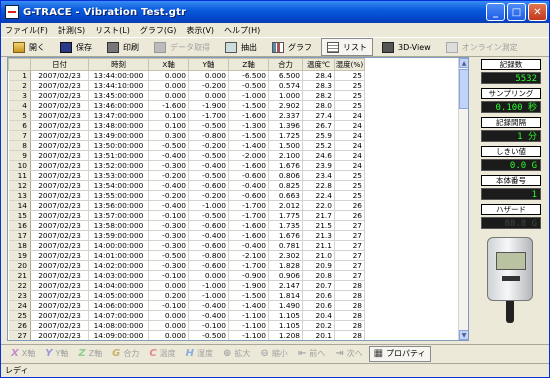  What do you see at coordinates (516, 12) in the screenshot?
I see `maximize-button: □` at bounding box center [516, 12].